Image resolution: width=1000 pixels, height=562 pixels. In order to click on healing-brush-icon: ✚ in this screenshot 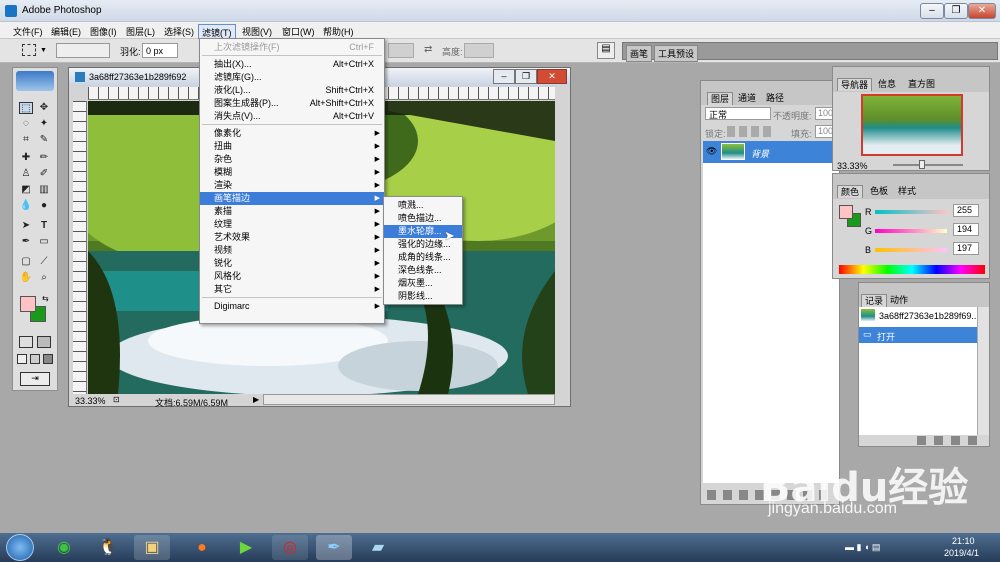, I will do `click(26, 158)`.